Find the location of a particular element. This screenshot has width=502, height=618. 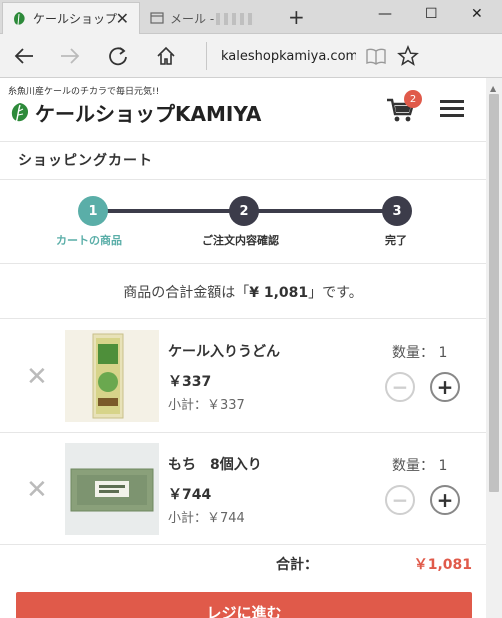

maximize-button: ☐ is located at coordinates (431, 14).